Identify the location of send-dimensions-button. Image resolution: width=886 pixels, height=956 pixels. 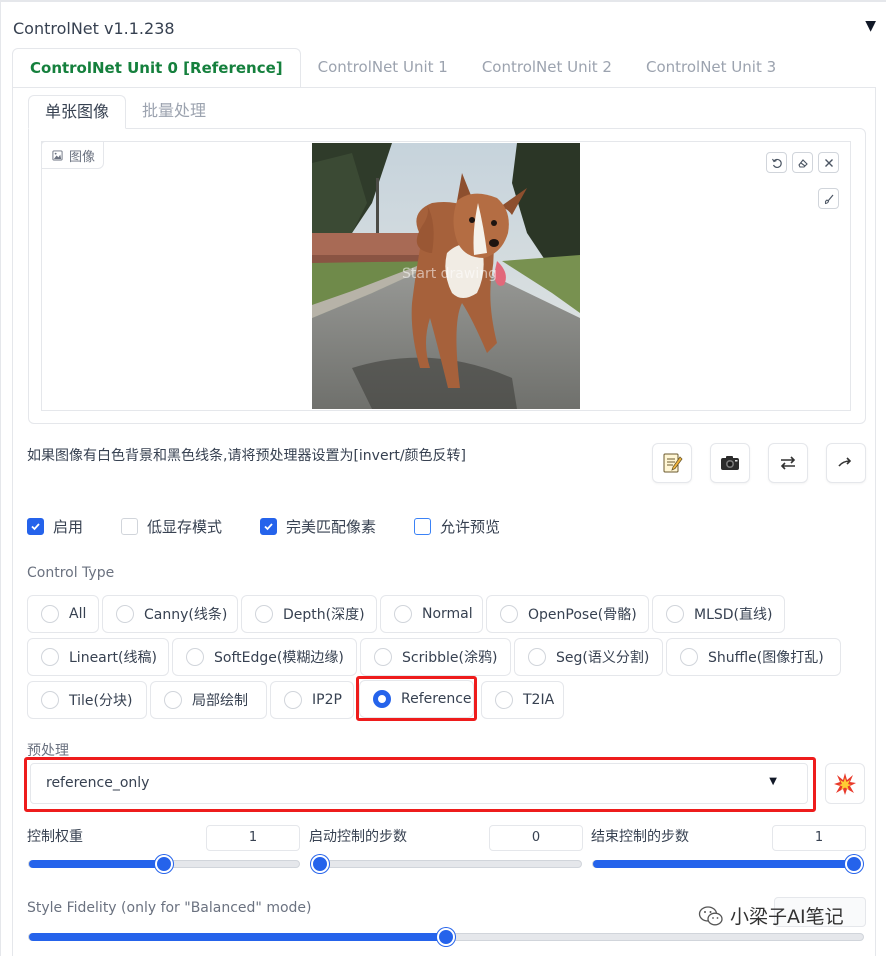
(846, 463).